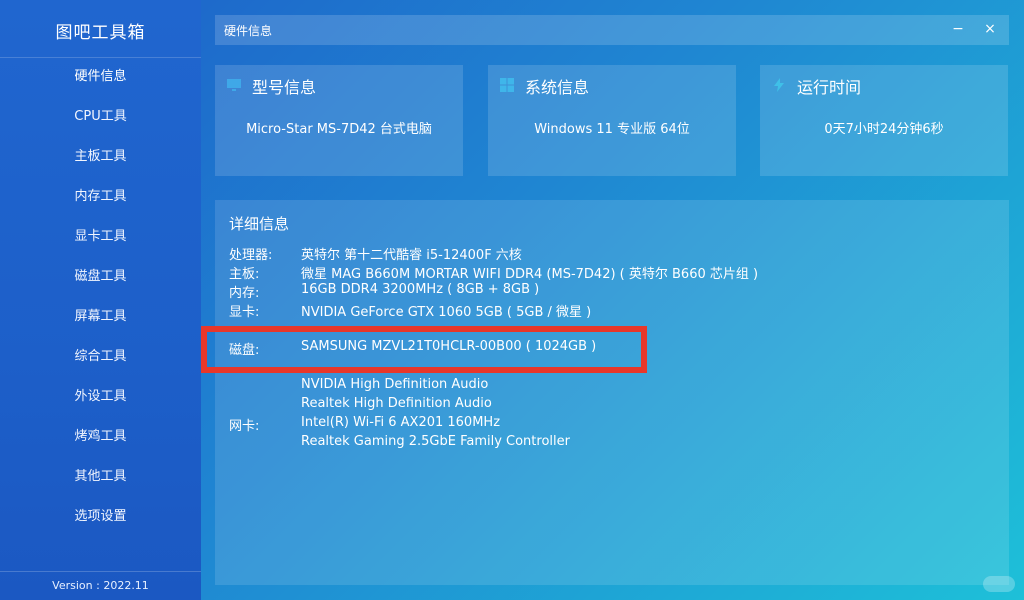 The height and width of the screenshot is (600, 1024). Describe the element at coordinates (829, 87) in the screenshot. I see `uptime-title: 运行时间` at that location.